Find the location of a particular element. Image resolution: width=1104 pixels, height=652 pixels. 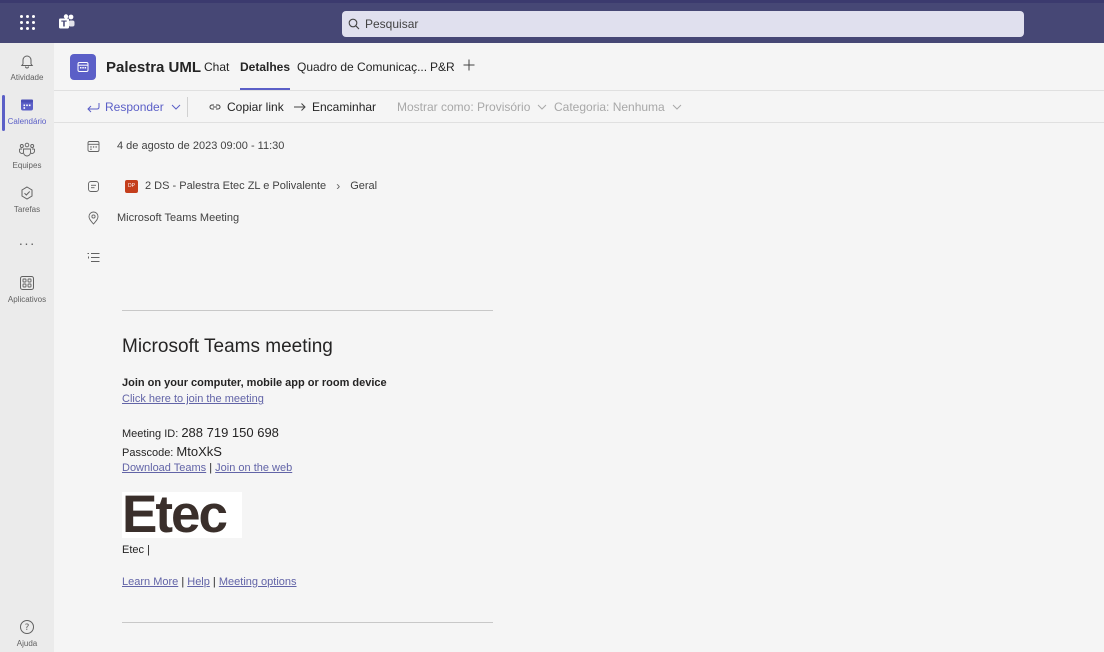

add-tab-button is located at coordinates (469, 65).